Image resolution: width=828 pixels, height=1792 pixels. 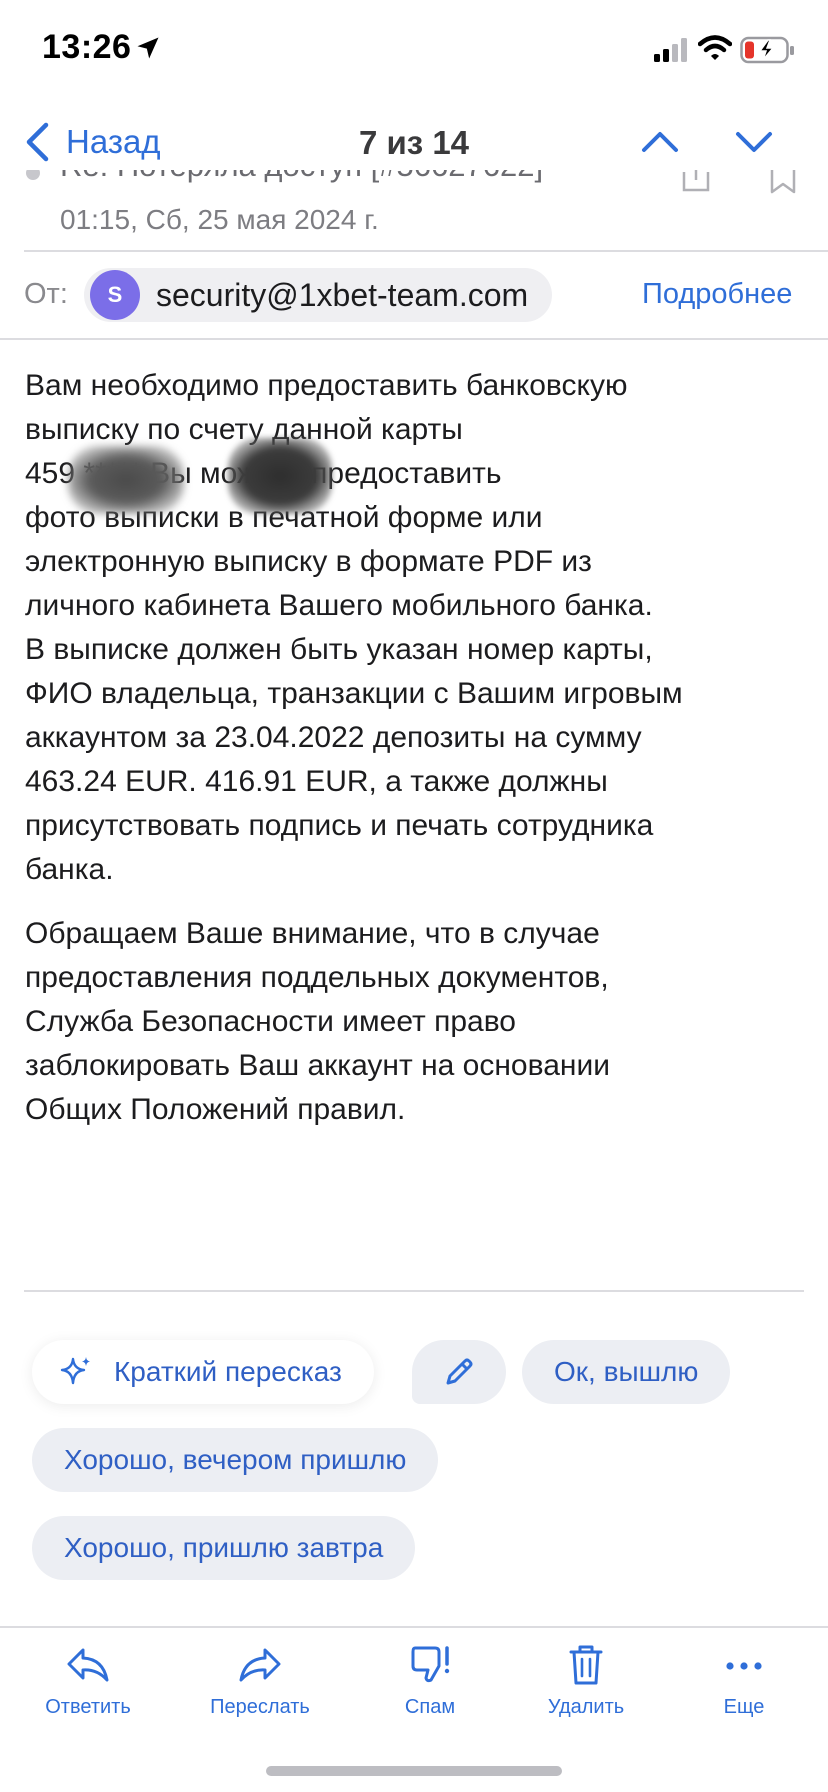 I want to click on compose-reply-button, so click(x=459, y=1372).